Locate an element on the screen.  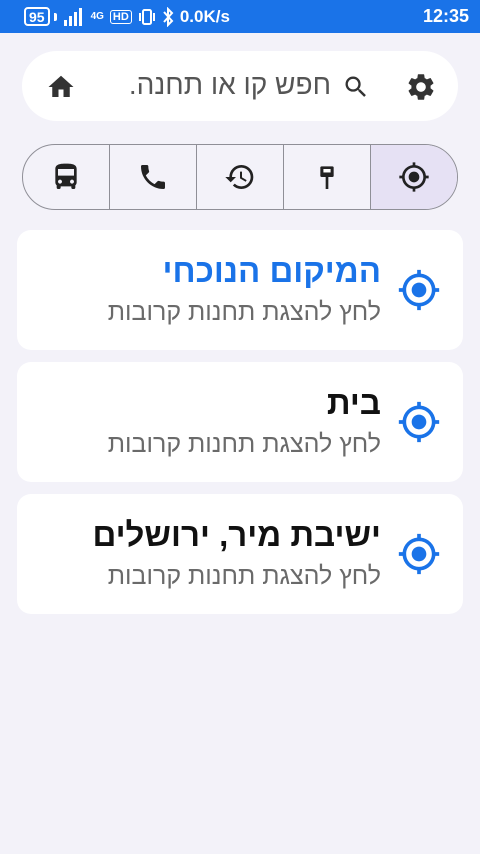
bluetooth-icon is located at coordinates (168, 16).